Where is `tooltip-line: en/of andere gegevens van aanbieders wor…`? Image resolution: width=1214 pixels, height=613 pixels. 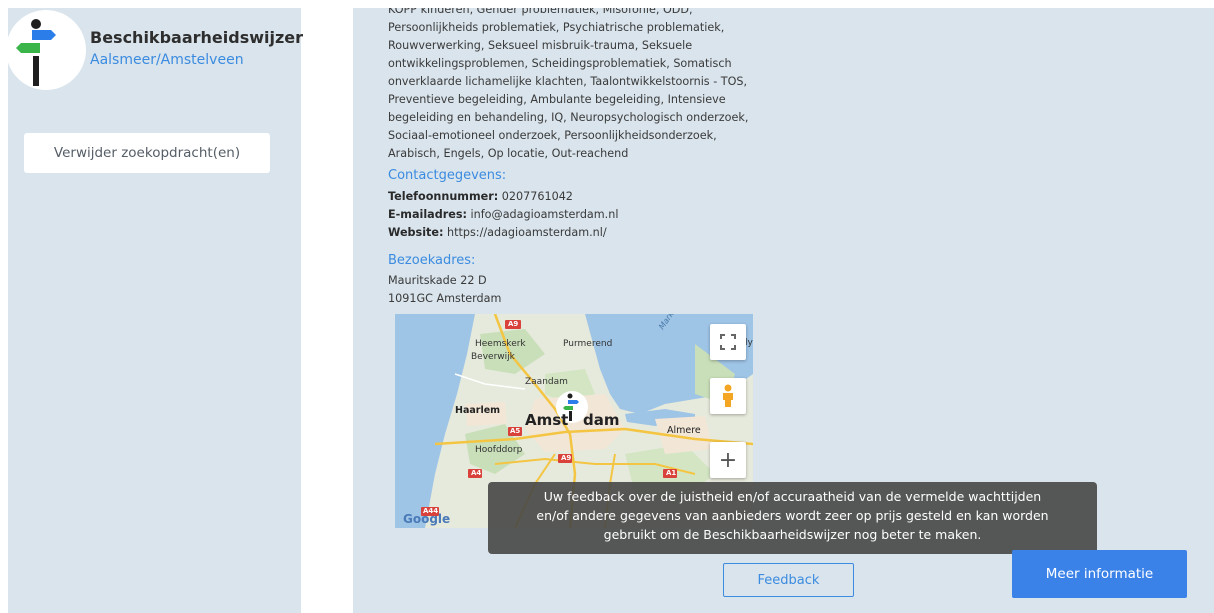 tooltip-line: en/of andere gegevens van aanbieders wor… is located at coordinates (792, 515).